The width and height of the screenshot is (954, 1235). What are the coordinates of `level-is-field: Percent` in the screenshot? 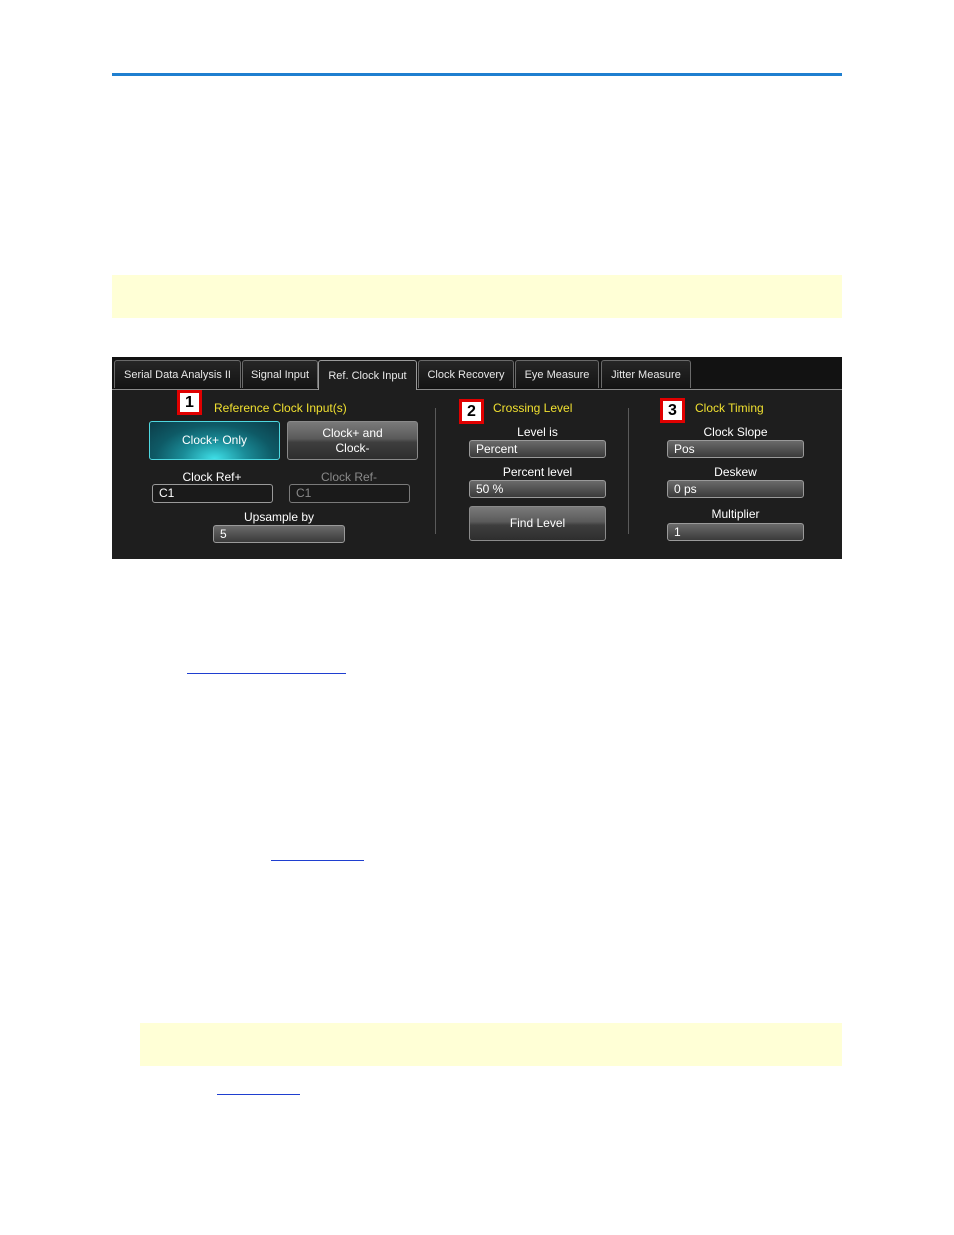 It's located at (537, 449).